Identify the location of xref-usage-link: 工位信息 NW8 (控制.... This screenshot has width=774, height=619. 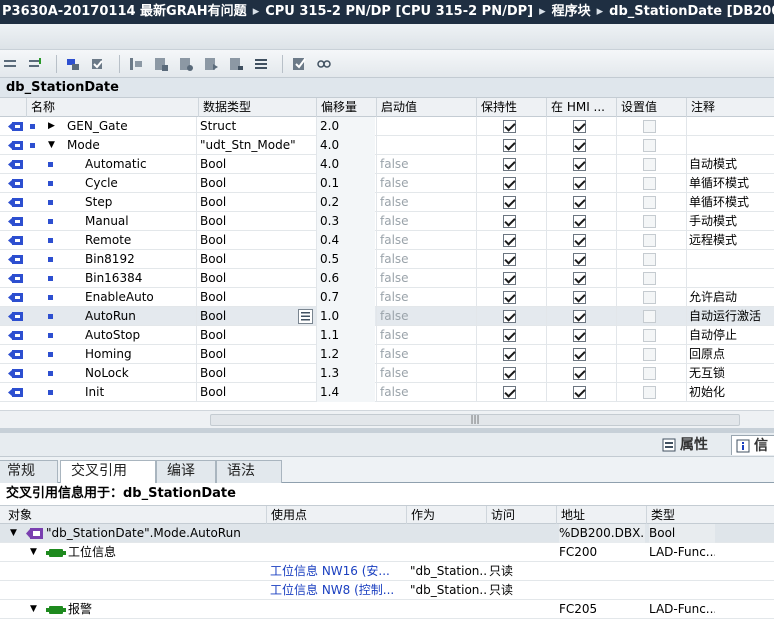
(338, 590).